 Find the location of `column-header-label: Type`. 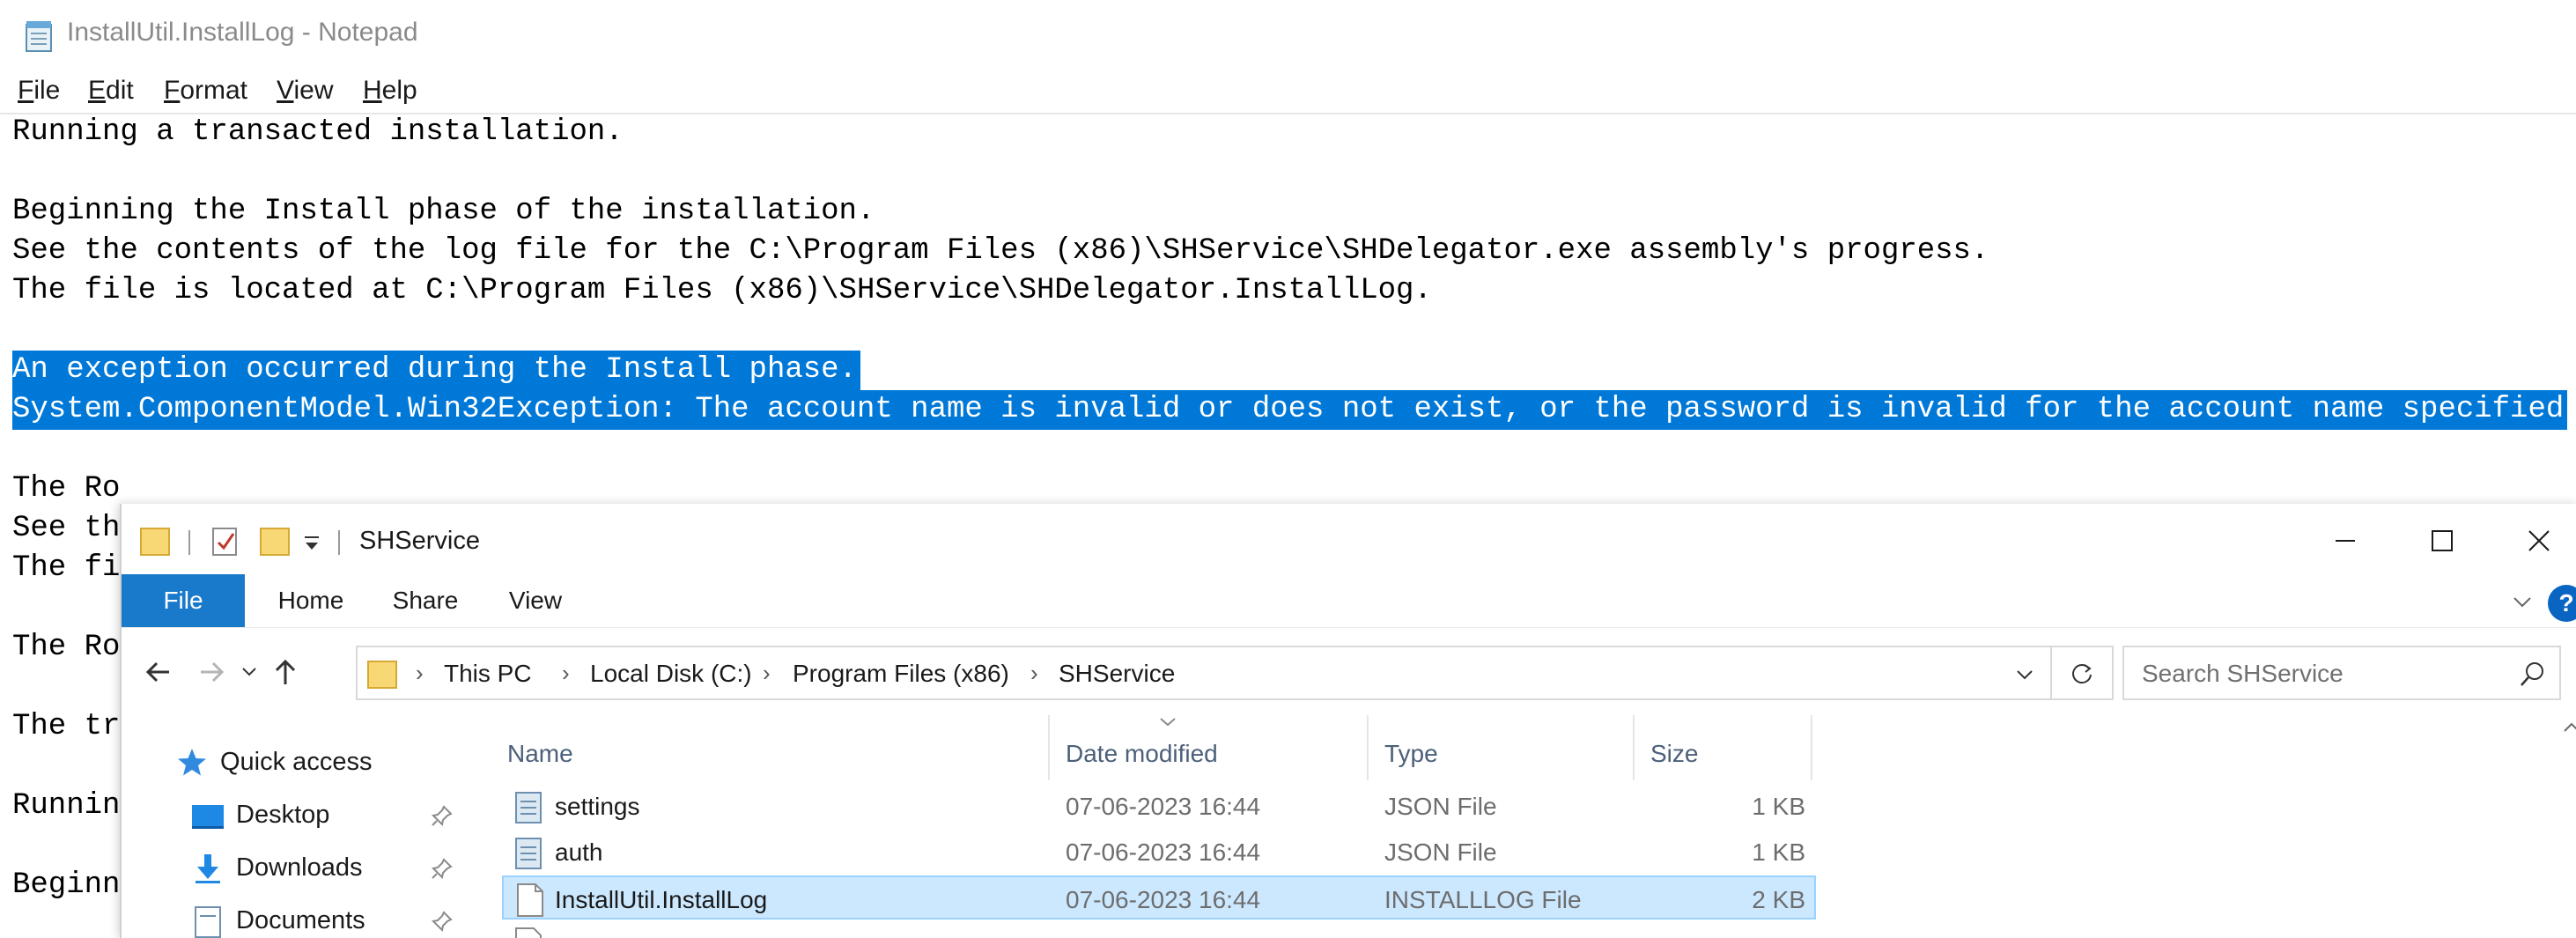

column-header-label: Type is located at coordinates (1411, 754).